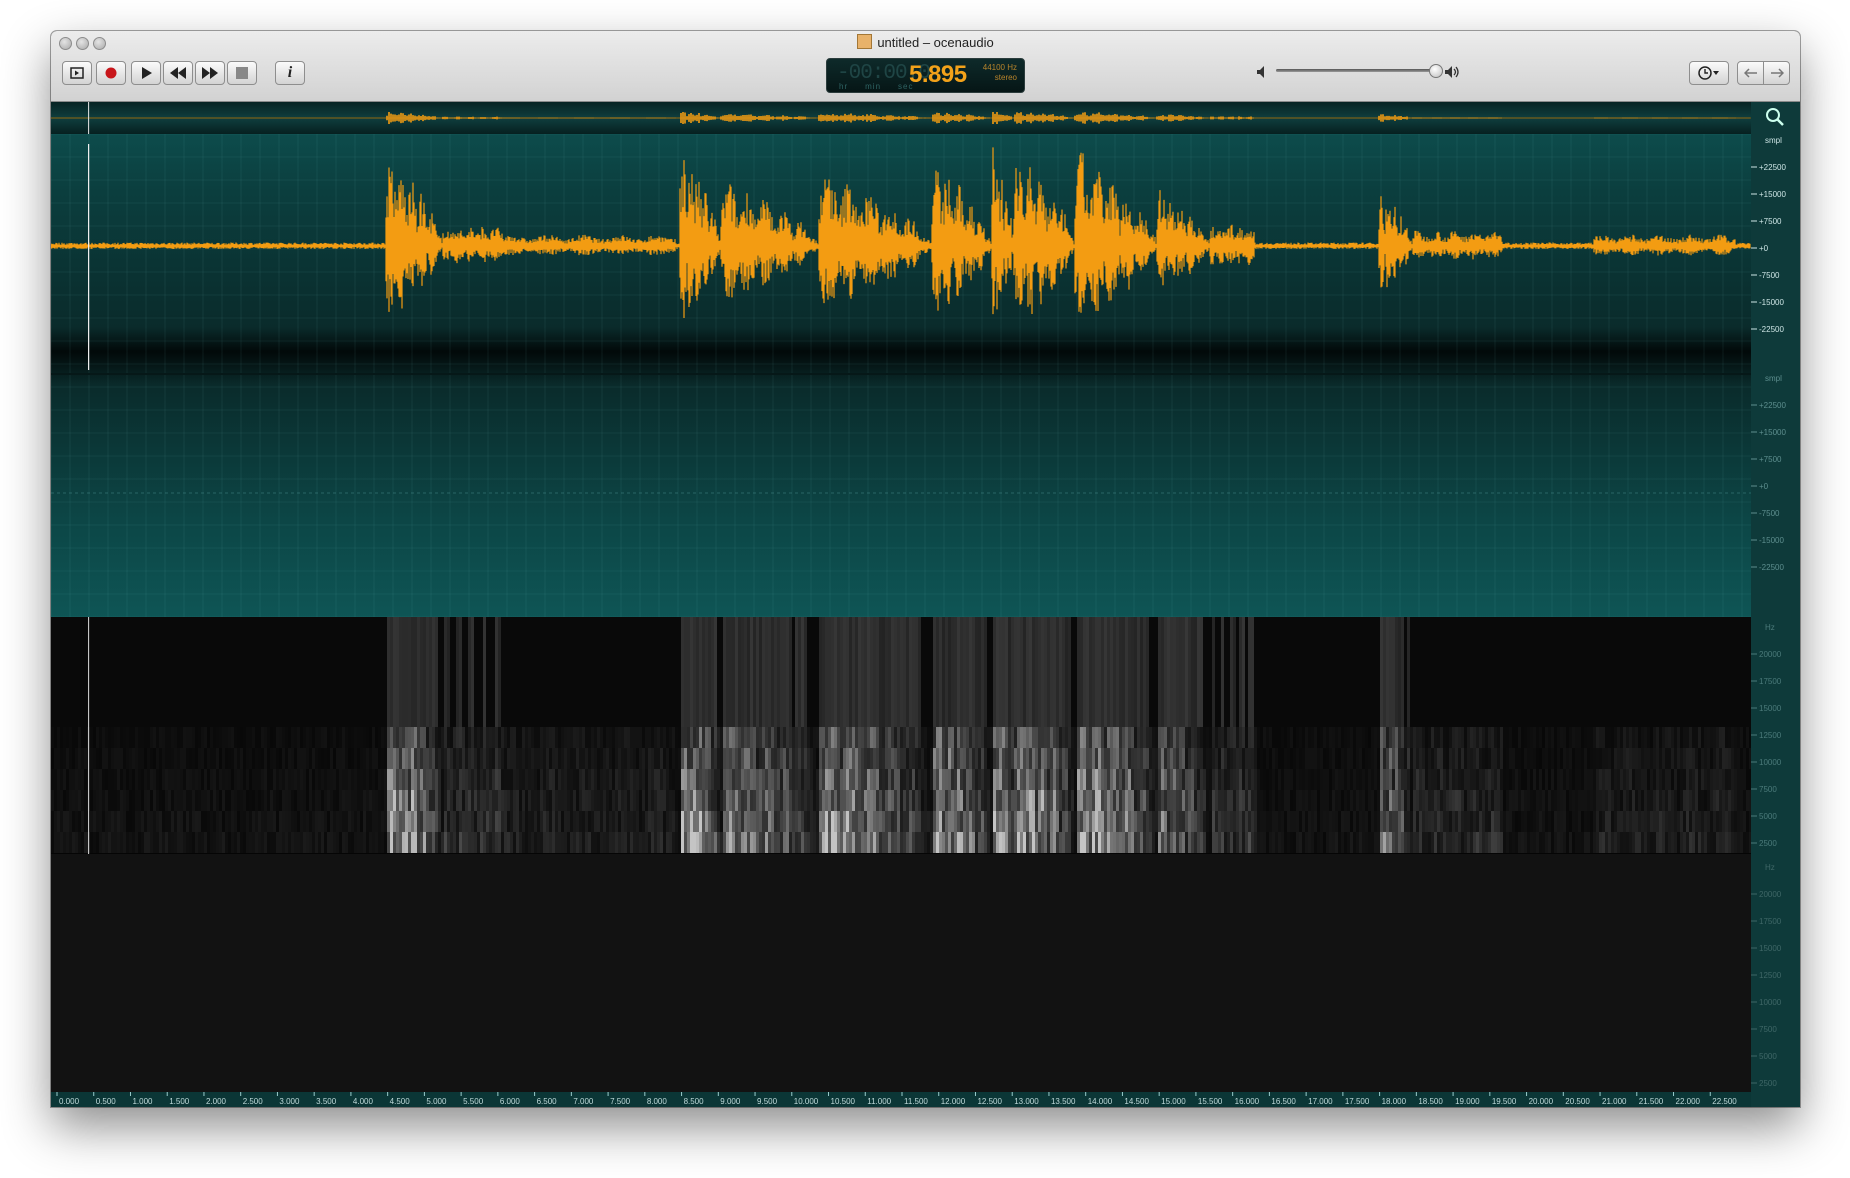 Image resolution: width=1850 pixels, height=1178 pixels. What do you see at coordinates (1356, 70) in the screenshot?
I see `volume-slider` at bounding box center [1356, 70].